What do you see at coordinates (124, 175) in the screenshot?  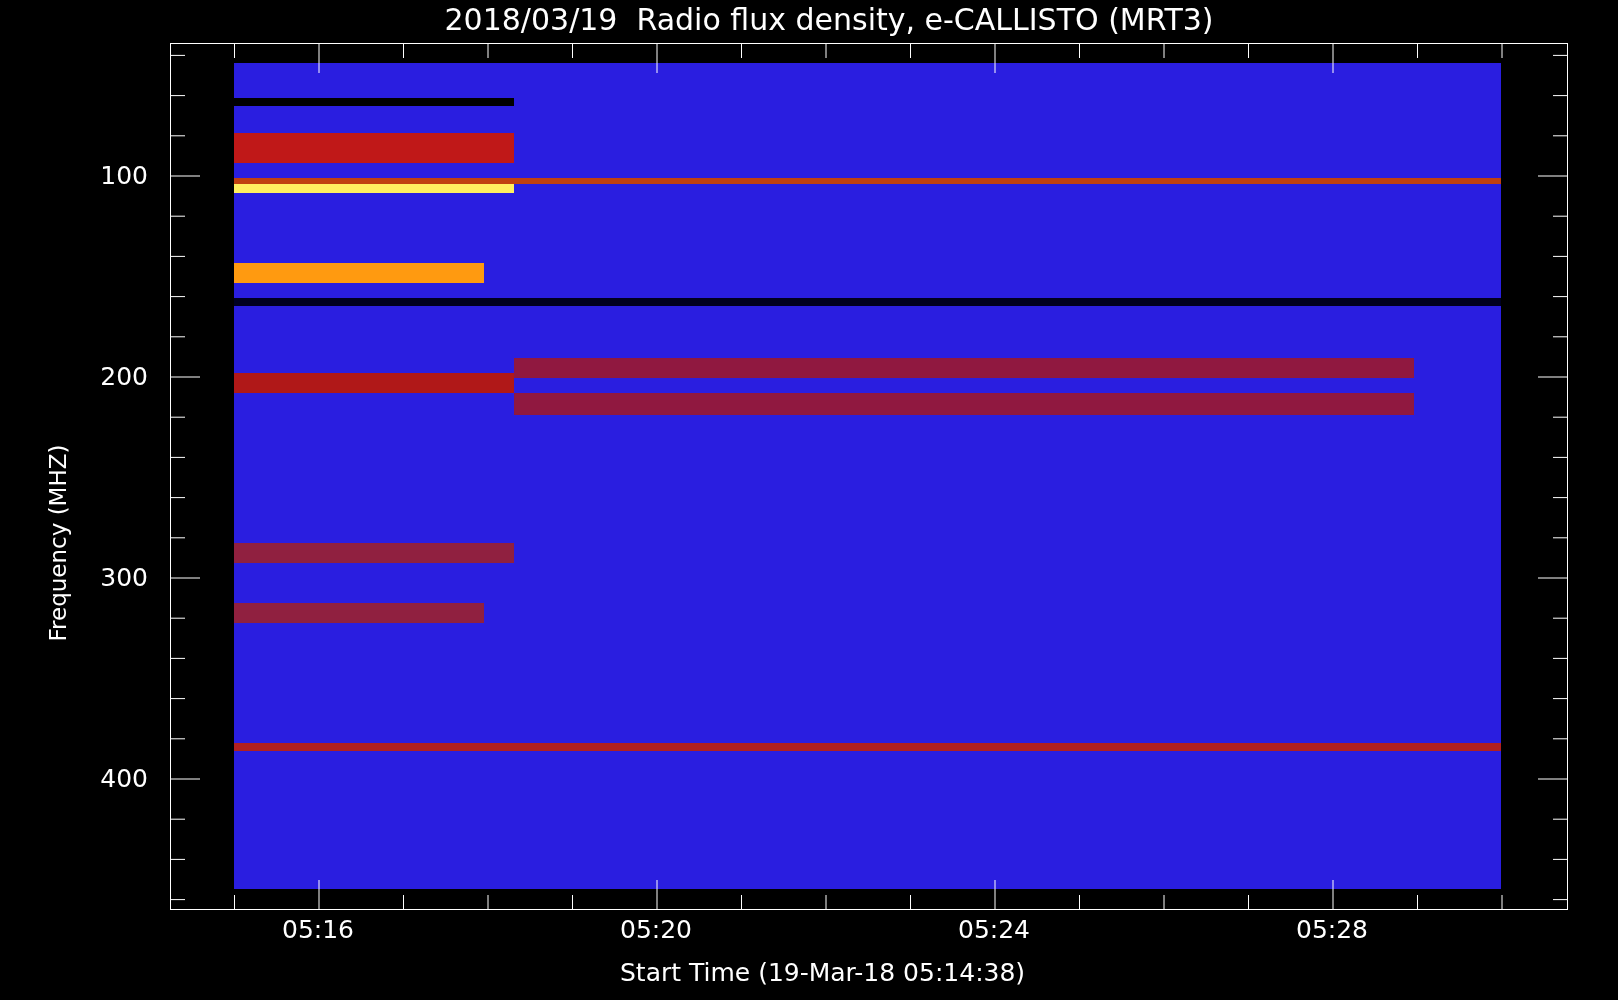 I see `tick-label: 100` at bounding box center [124, 175].